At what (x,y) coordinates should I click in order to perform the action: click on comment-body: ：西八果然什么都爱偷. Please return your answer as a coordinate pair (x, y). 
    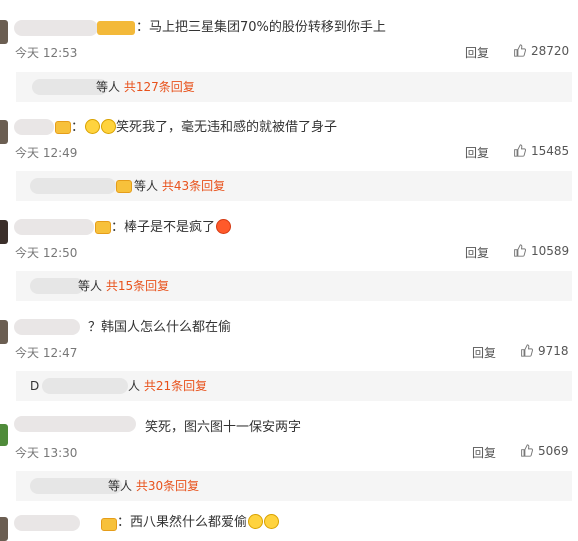
    Looking at the image, I should click on (182, 522).